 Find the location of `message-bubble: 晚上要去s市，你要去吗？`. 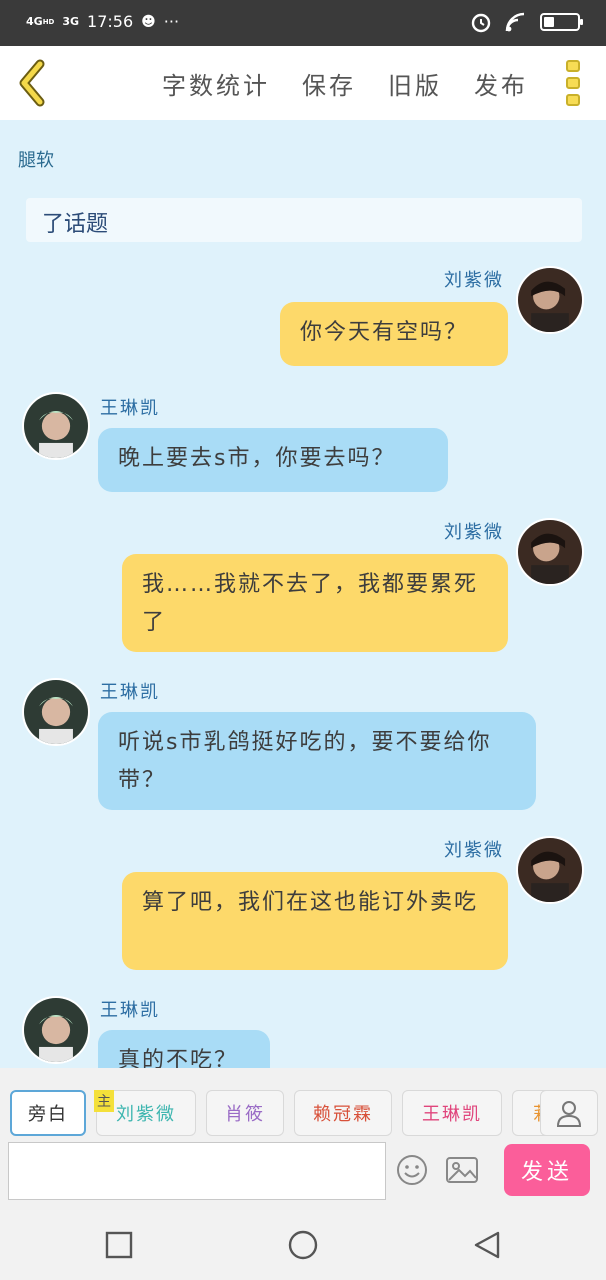

message-bubble: 晚上要去s市，你要去吗？ is located at coordinates (273, 460).